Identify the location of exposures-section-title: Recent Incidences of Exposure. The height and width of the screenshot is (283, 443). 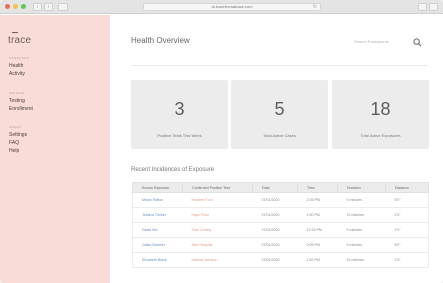
(173, 170).